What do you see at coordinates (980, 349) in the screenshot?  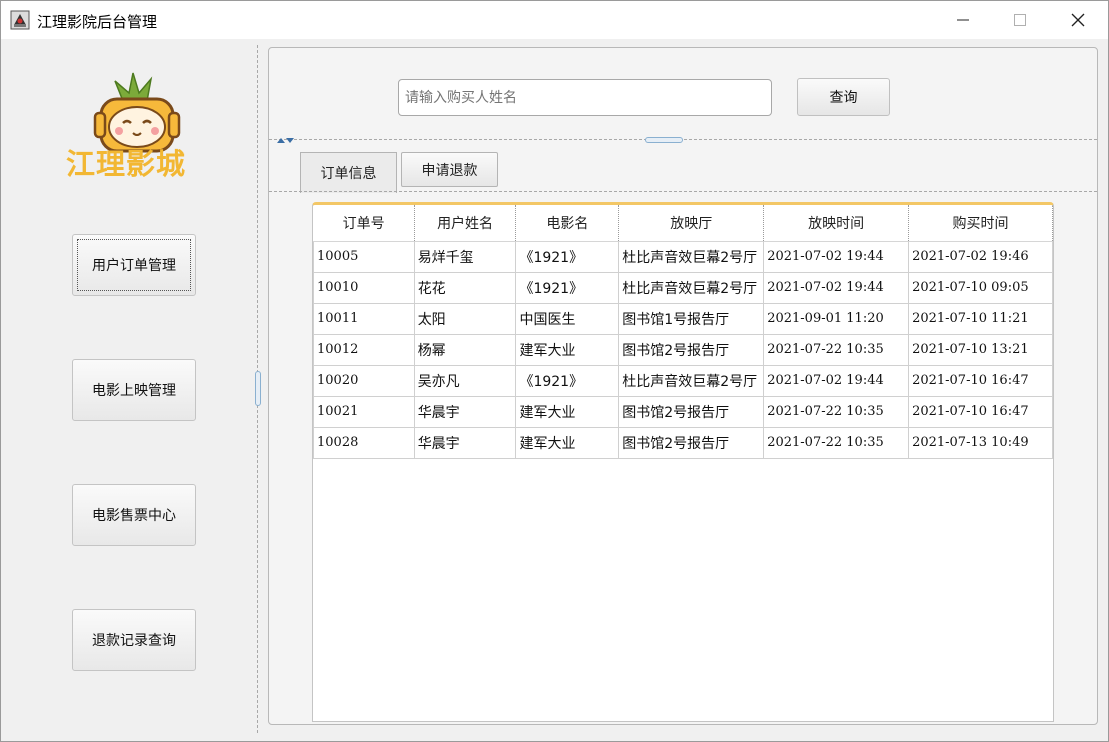 I see `purchase-time-cell: 2021-07-10 13:21` at bounding box center [980, 349].